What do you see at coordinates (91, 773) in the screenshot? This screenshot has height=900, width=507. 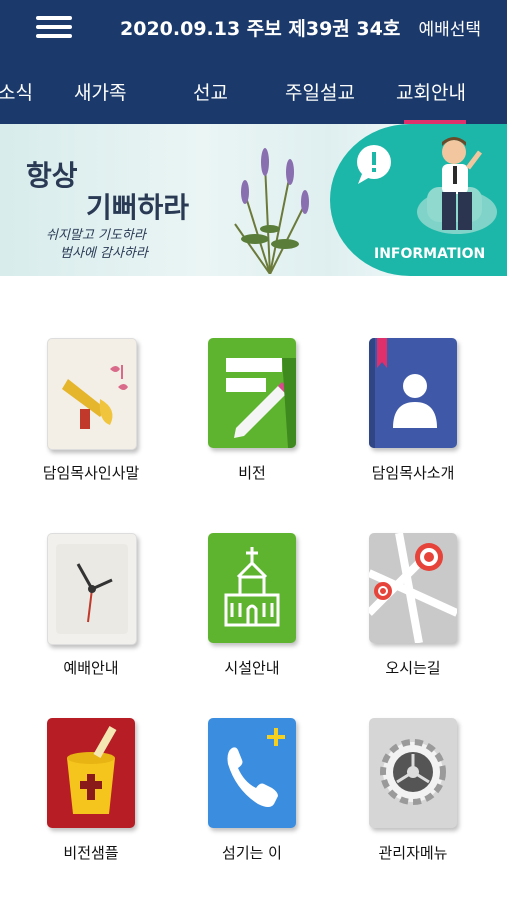 I see `bucket-cross-icon` at bounding box center [91, 773].